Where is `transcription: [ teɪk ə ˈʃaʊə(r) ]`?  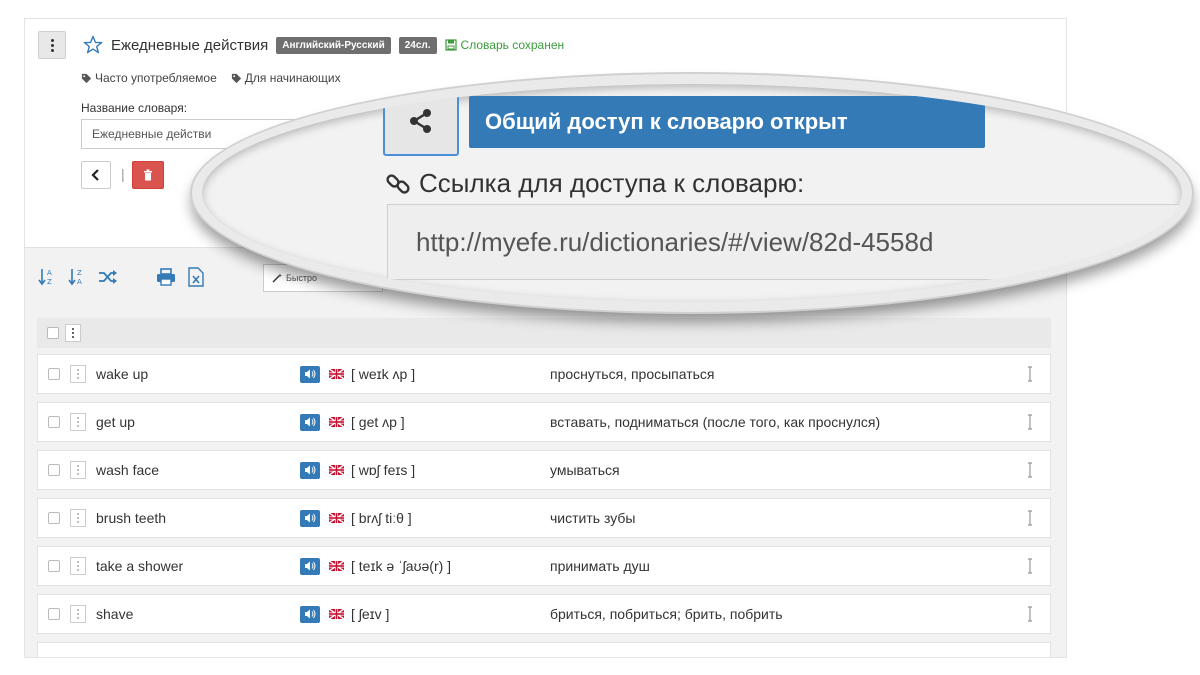 transcription: [ teɪk ə ˈʃaʊə(r) ] is located at coordinates (401, 566).